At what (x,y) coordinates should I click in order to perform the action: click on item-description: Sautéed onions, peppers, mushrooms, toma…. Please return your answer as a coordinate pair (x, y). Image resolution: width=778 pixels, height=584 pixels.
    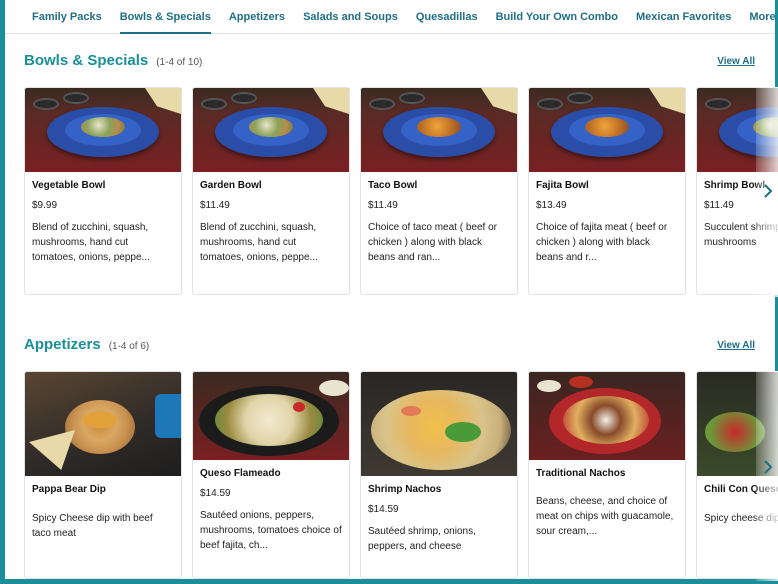
    Looking at the image, I should click on (271, 530).